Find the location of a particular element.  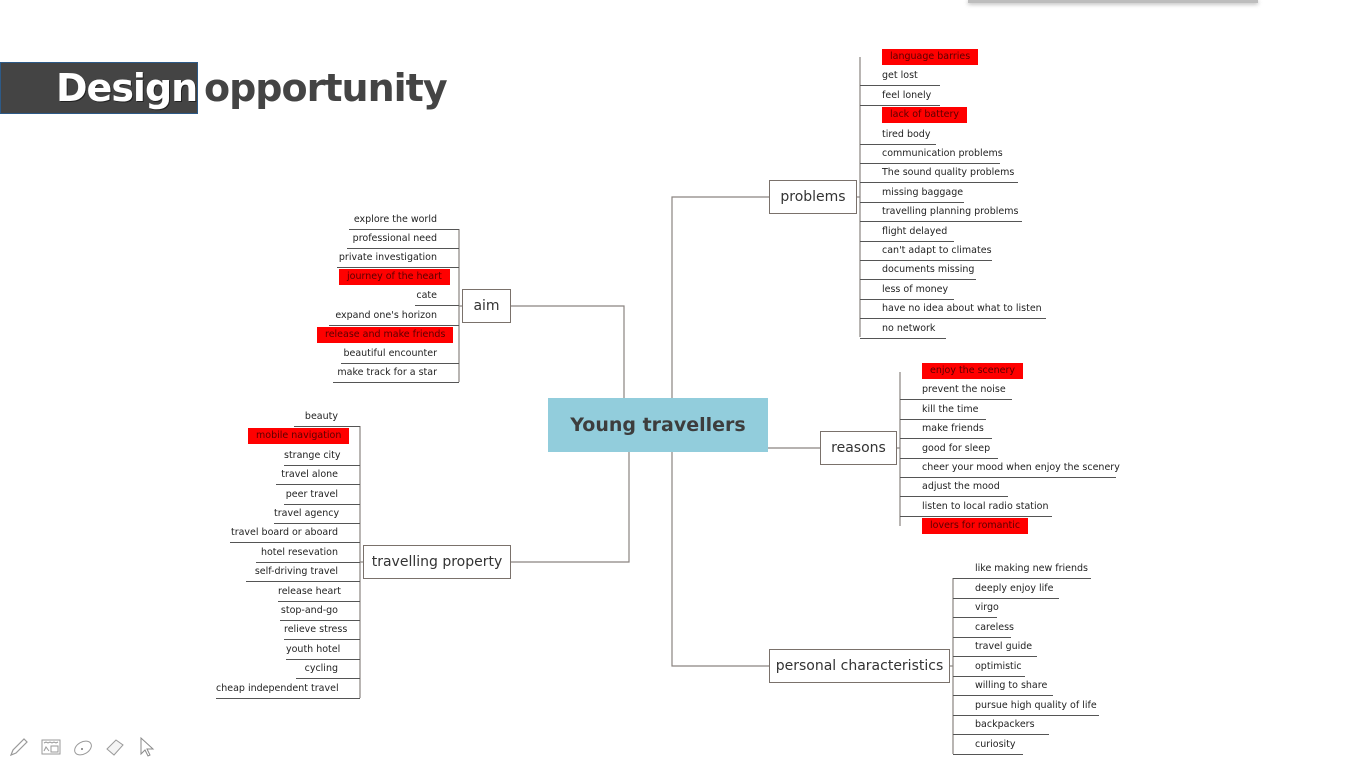

leaf-reasons: kill the time is located at coordinates (943, 410).